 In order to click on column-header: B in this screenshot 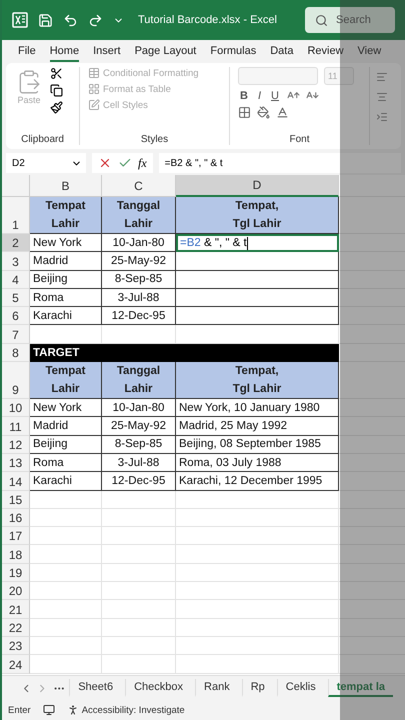, I will do `click(66, 186)`.